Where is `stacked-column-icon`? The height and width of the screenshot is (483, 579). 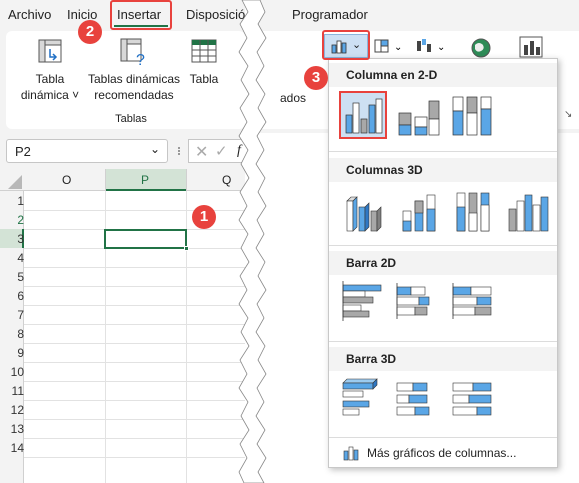 stacked-column-icon is located at coordinates (419, 118).